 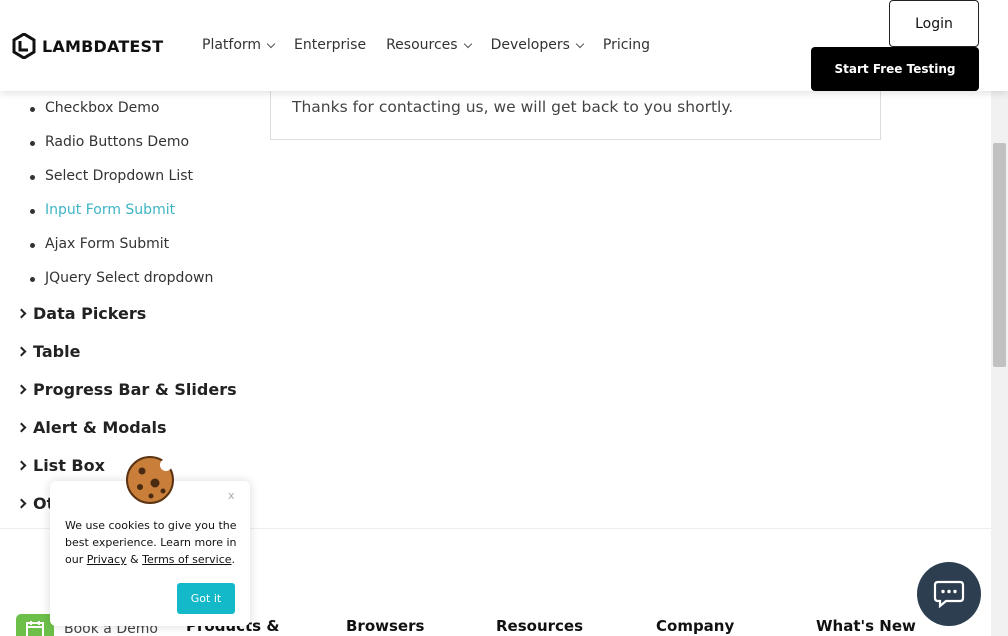 I want to click on chat-button, so click(x=949, y=594).